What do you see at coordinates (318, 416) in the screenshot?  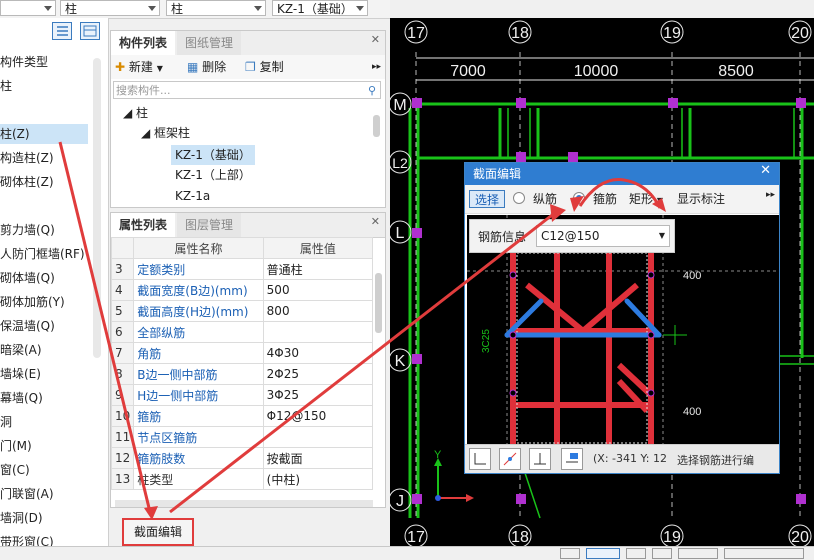 I see `property-value: Φ12@150` at bounding box center [318, 416].